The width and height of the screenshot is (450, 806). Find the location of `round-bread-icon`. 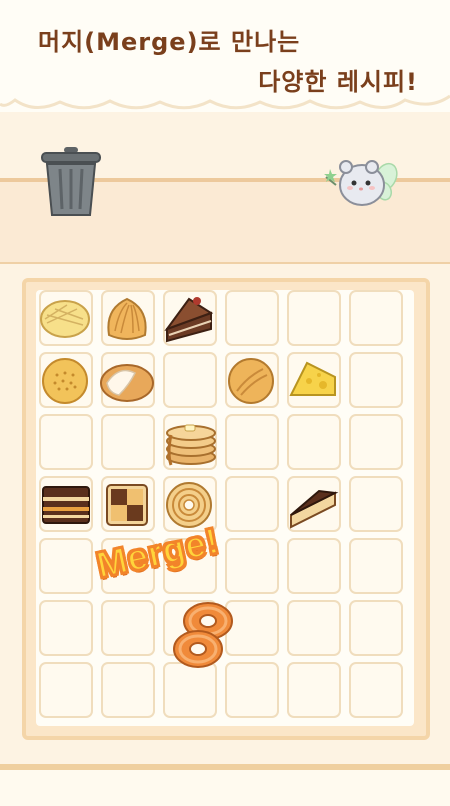

round-bread-icon is located at coordinates (252, 380).